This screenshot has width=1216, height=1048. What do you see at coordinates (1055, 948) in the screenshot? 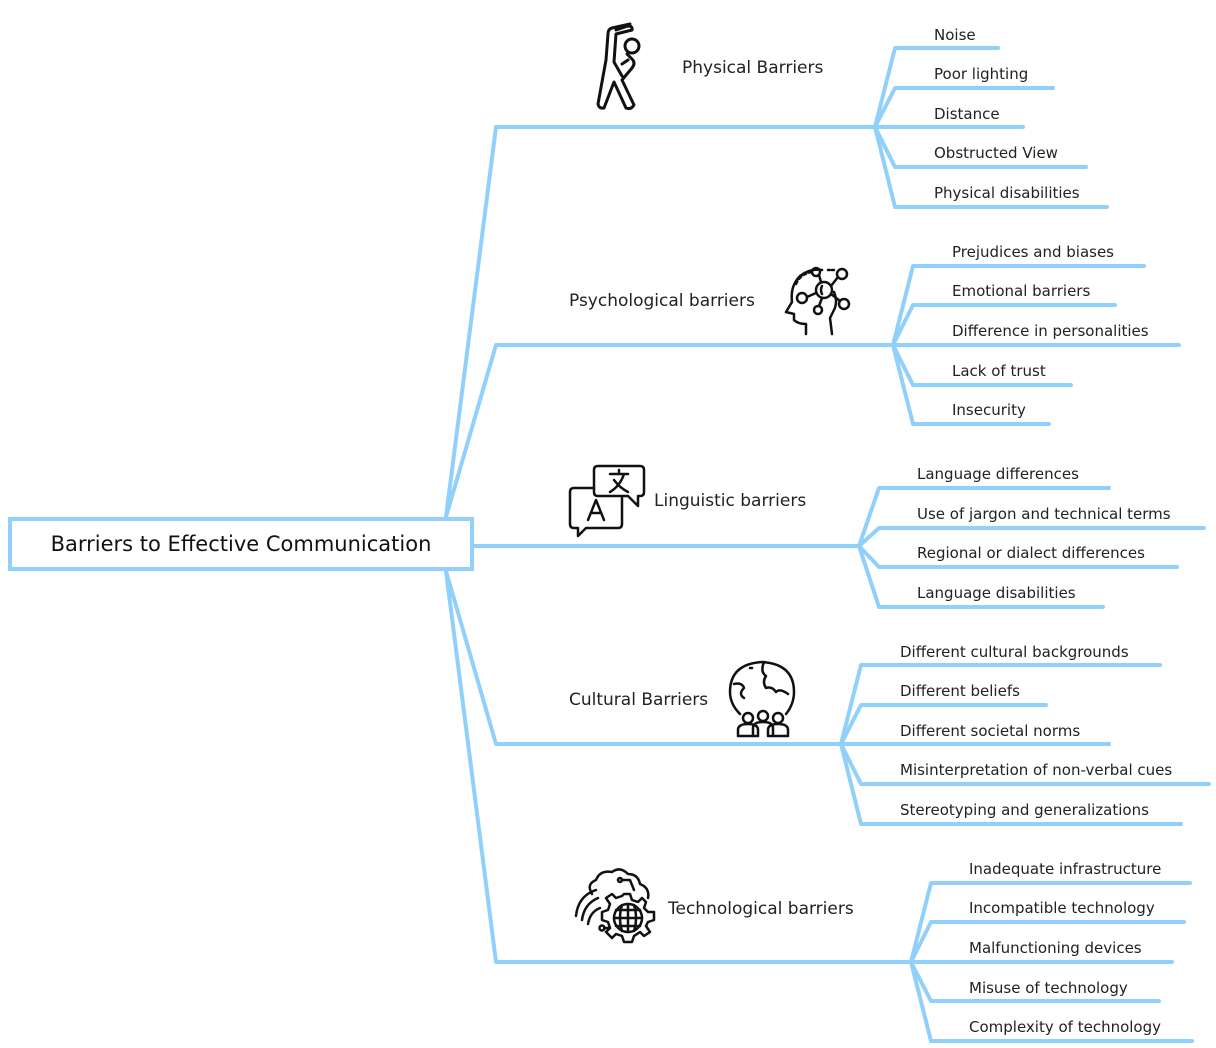
I see `leaf-item: Malfunctioning devices` at bounding box center [1055, 948].